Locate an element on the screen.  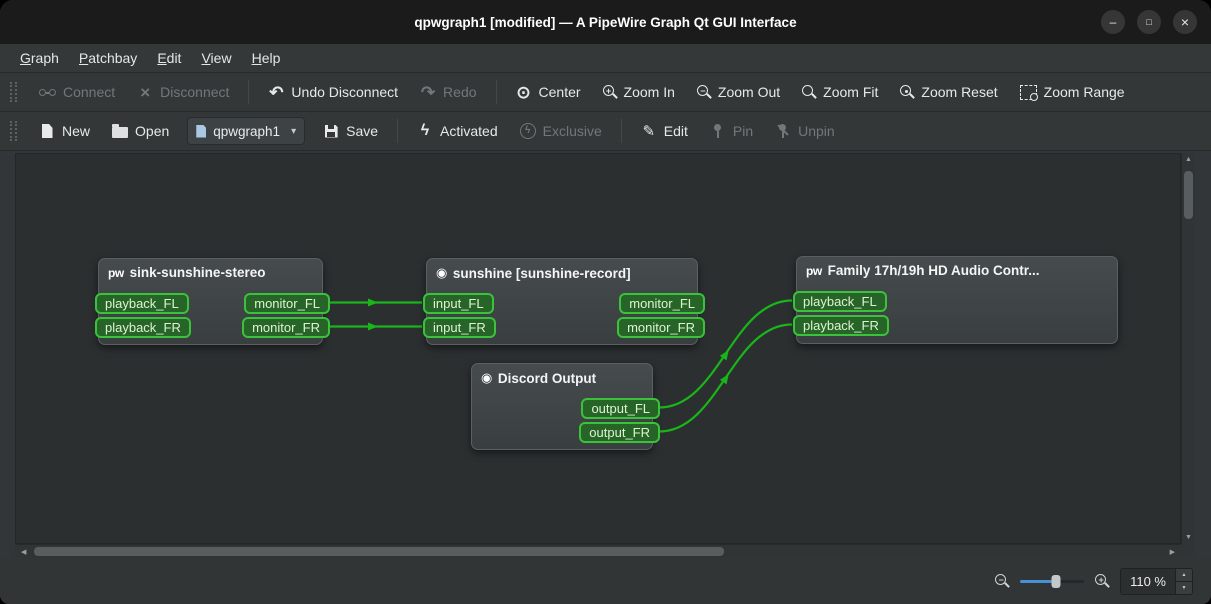
menu-graph: Graph is located at coordinates (39, 58).